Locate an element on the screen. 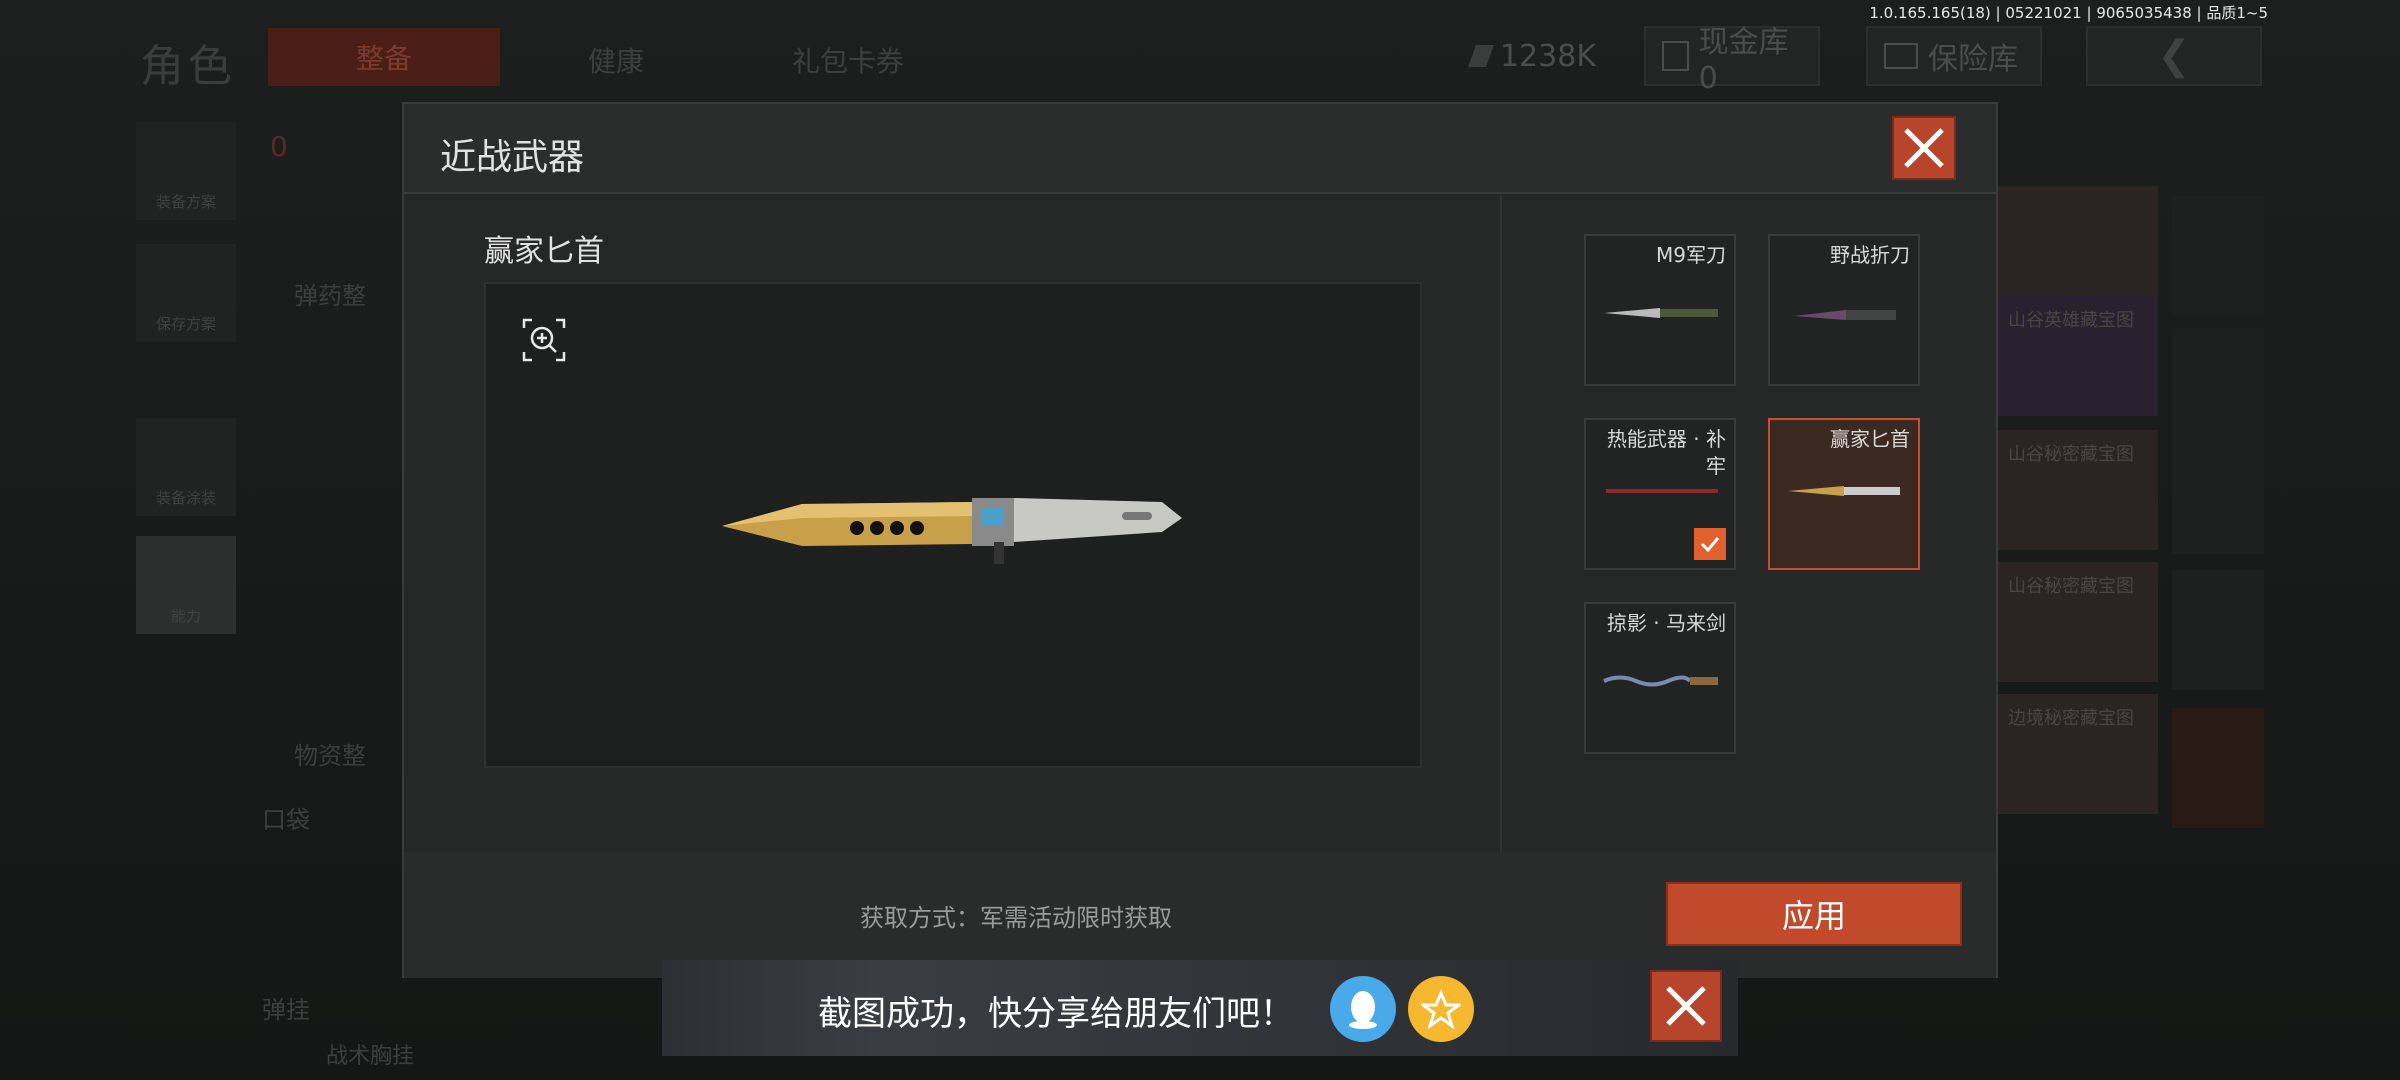 This screenshot has height=1080, width=2400. bg-card: 边境秘密藏宝图 is located at coordinates (2078, 754).